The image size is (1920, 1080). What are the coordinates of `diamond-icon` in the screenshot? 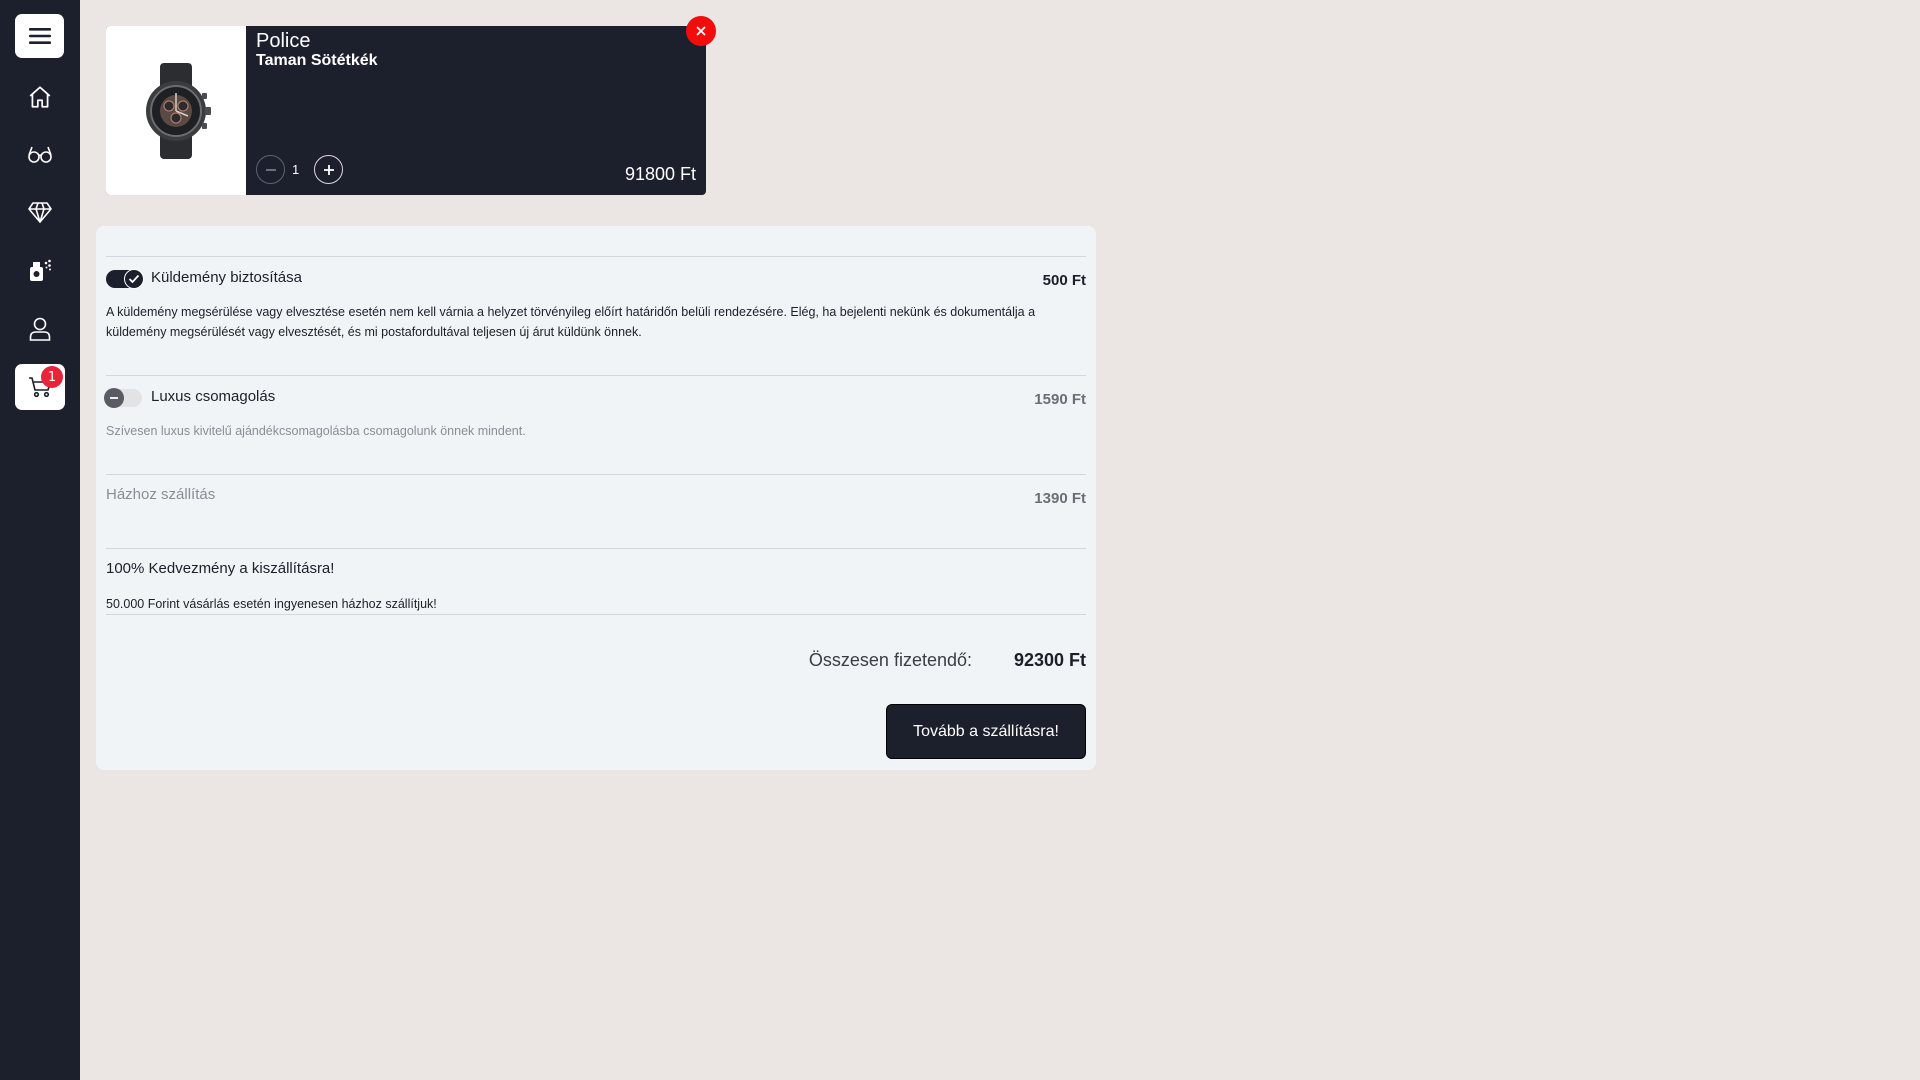 It's located at (40, 212).